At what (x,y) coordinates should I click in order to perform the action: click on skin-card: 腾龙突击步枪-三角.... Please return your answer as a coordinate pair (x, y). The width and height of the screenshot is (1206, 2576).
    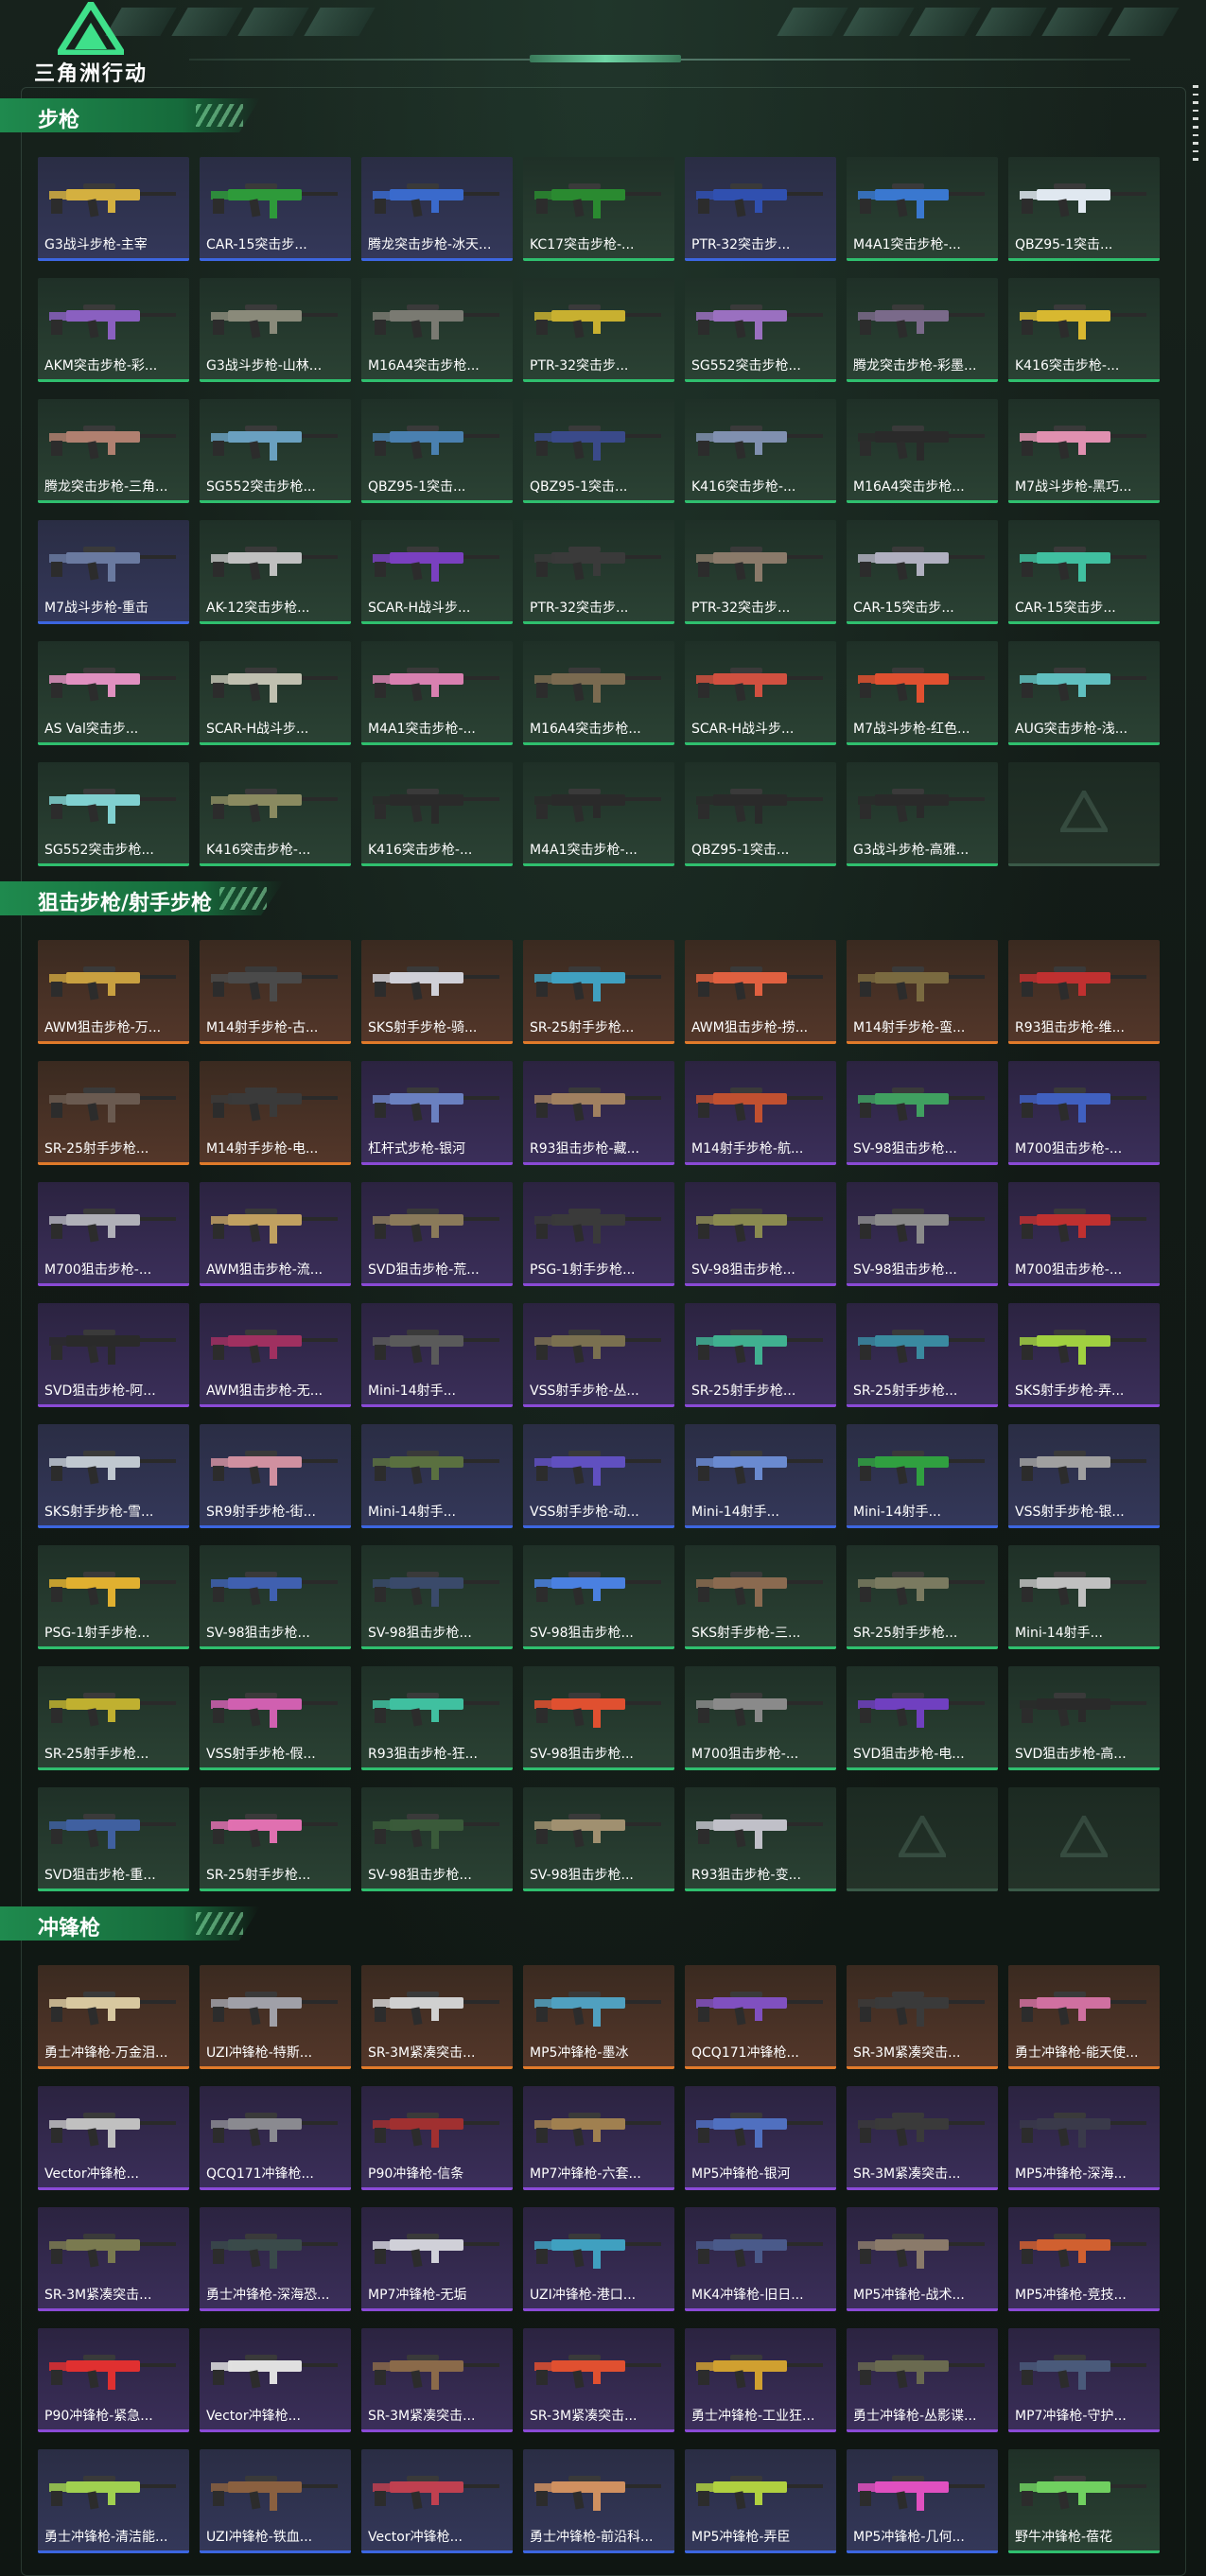
    Looking at the image, I should click on (113, 451).